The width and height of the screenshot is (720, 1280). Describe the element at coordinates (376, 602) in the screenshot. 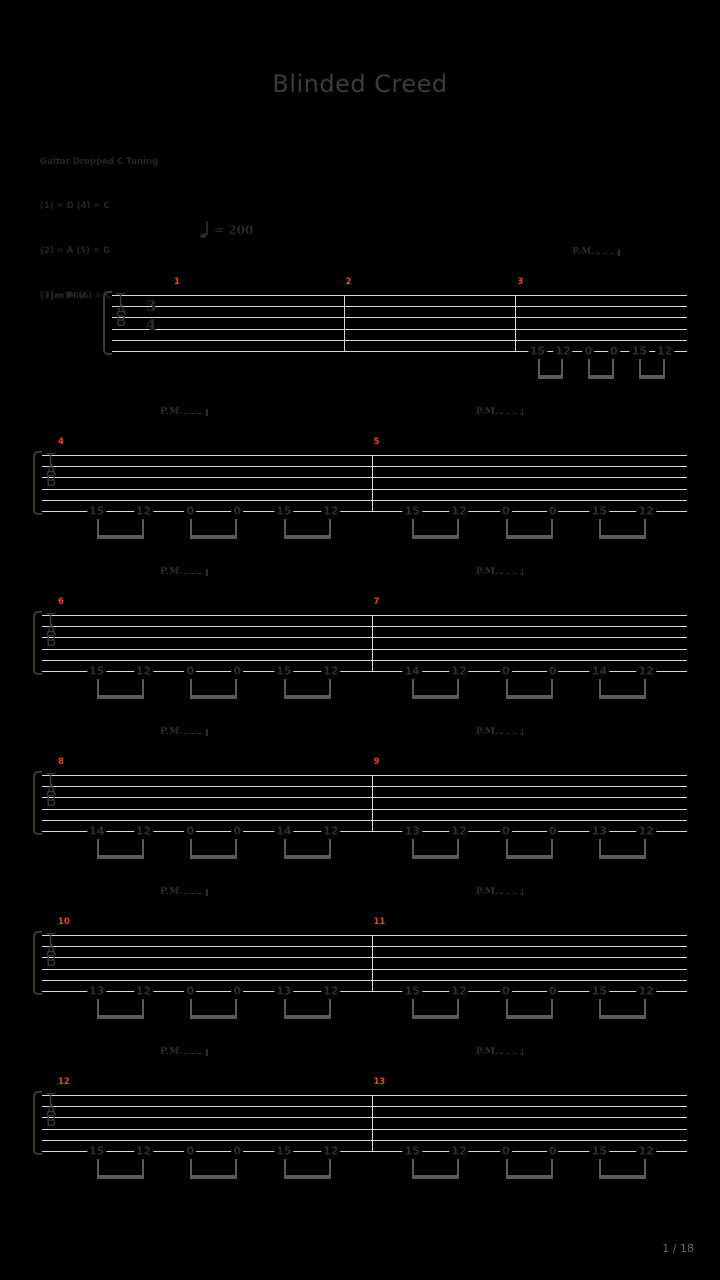

I see `measure-number: 7` at that location.